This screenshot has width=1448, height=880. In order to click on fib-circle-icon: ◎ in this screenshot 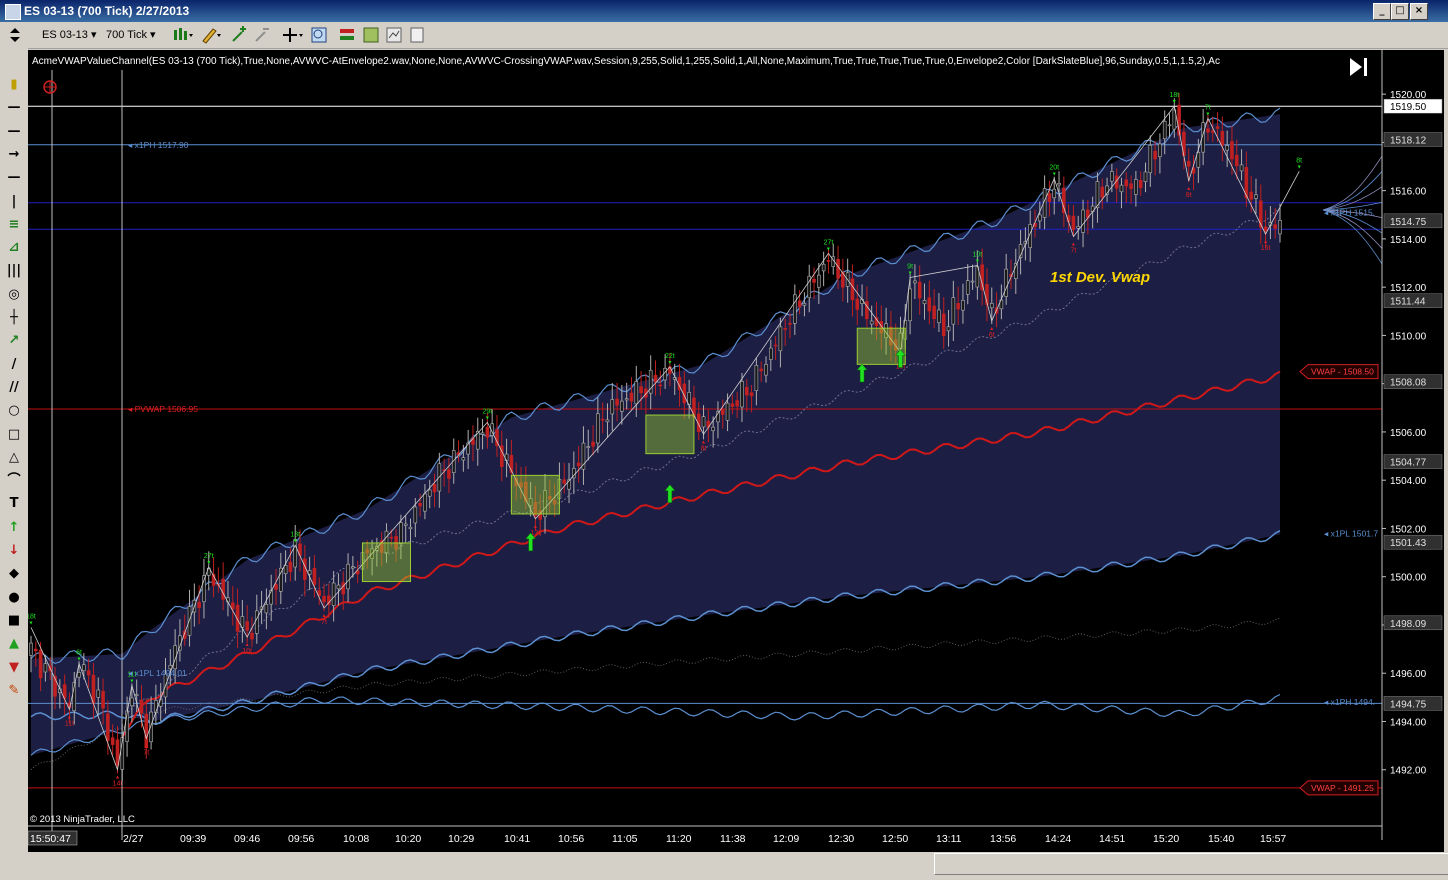, I will do `click(14, 295)`.